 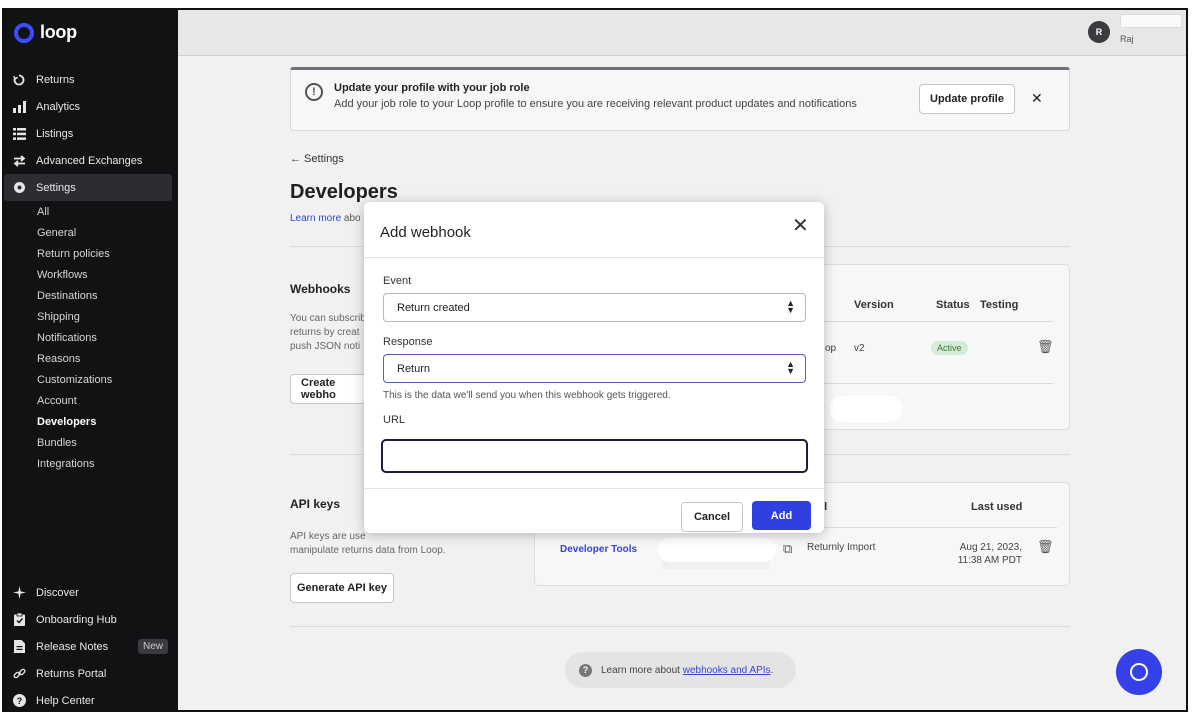 What do you see at coordinates (1151, 21) in the screenshot?
I see `redacted-user-info` at bounding box center [1151, 21].